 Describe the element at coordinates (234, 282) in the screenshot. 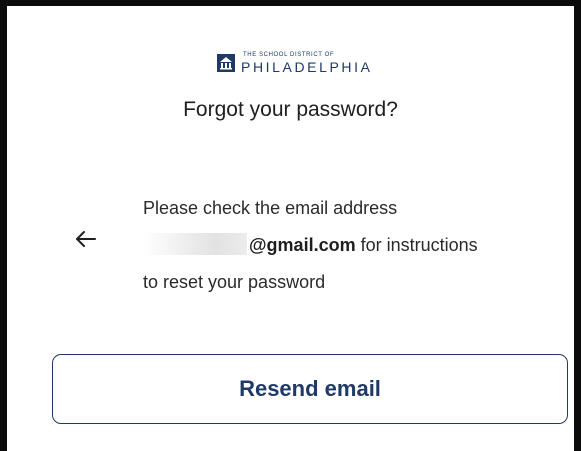

I see `message-line-3: to reset your password` at that location.